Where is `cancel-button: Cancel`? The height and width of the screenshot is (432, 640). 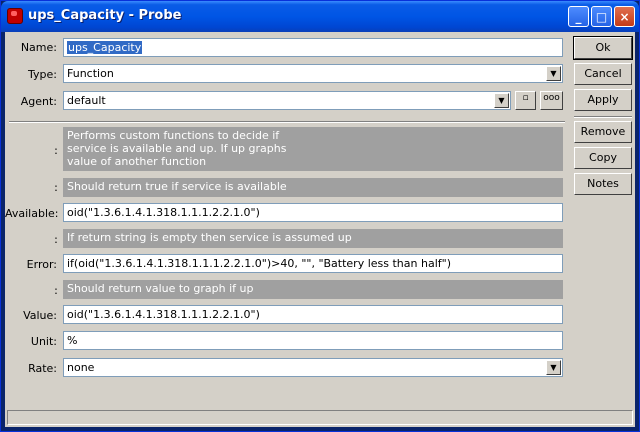
cancel-button: Cancel is located at coordinates (603, 74).